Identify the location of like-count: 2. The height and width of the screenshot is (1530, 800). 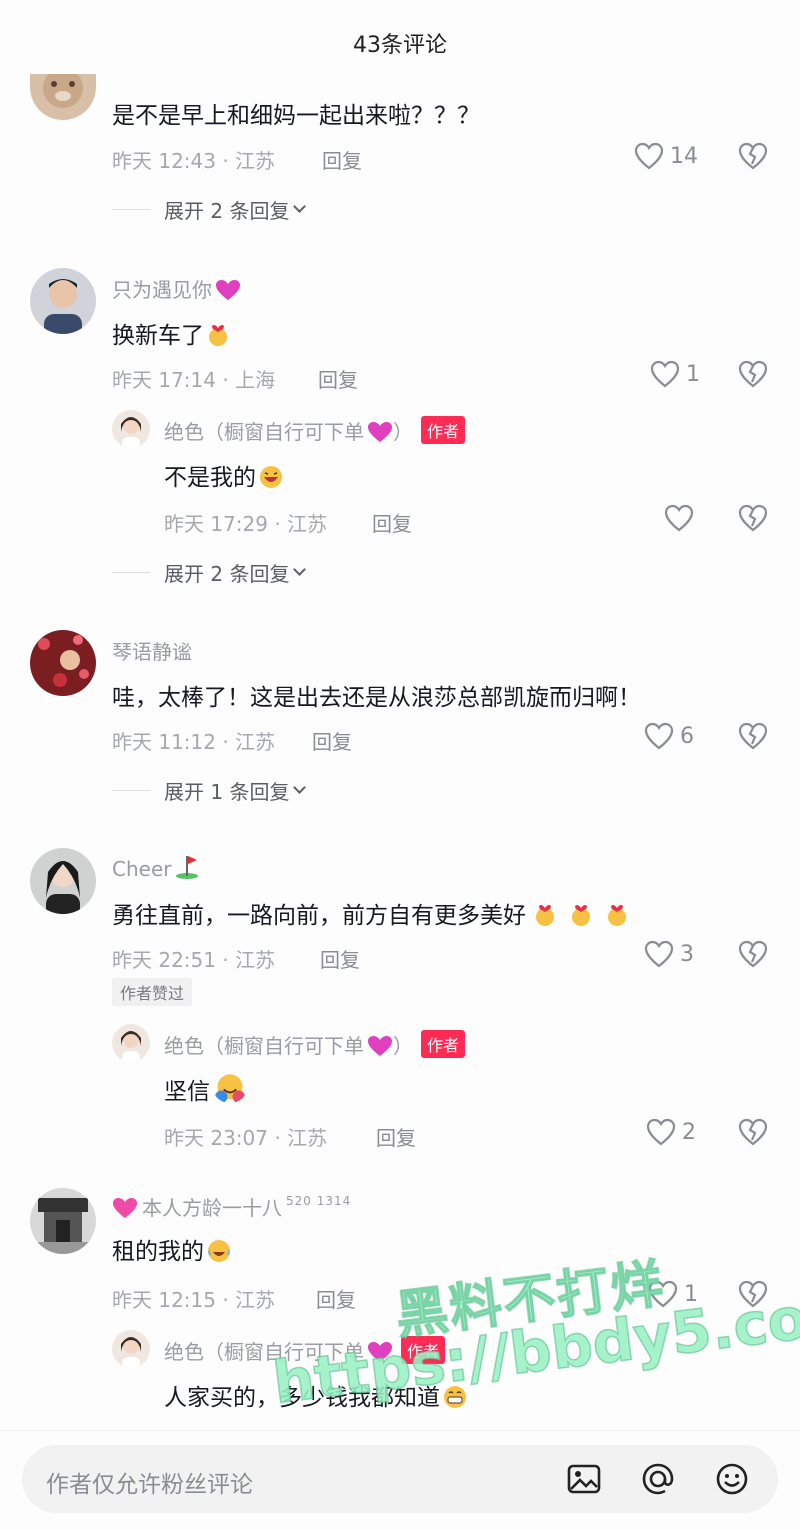
(689, 1132).